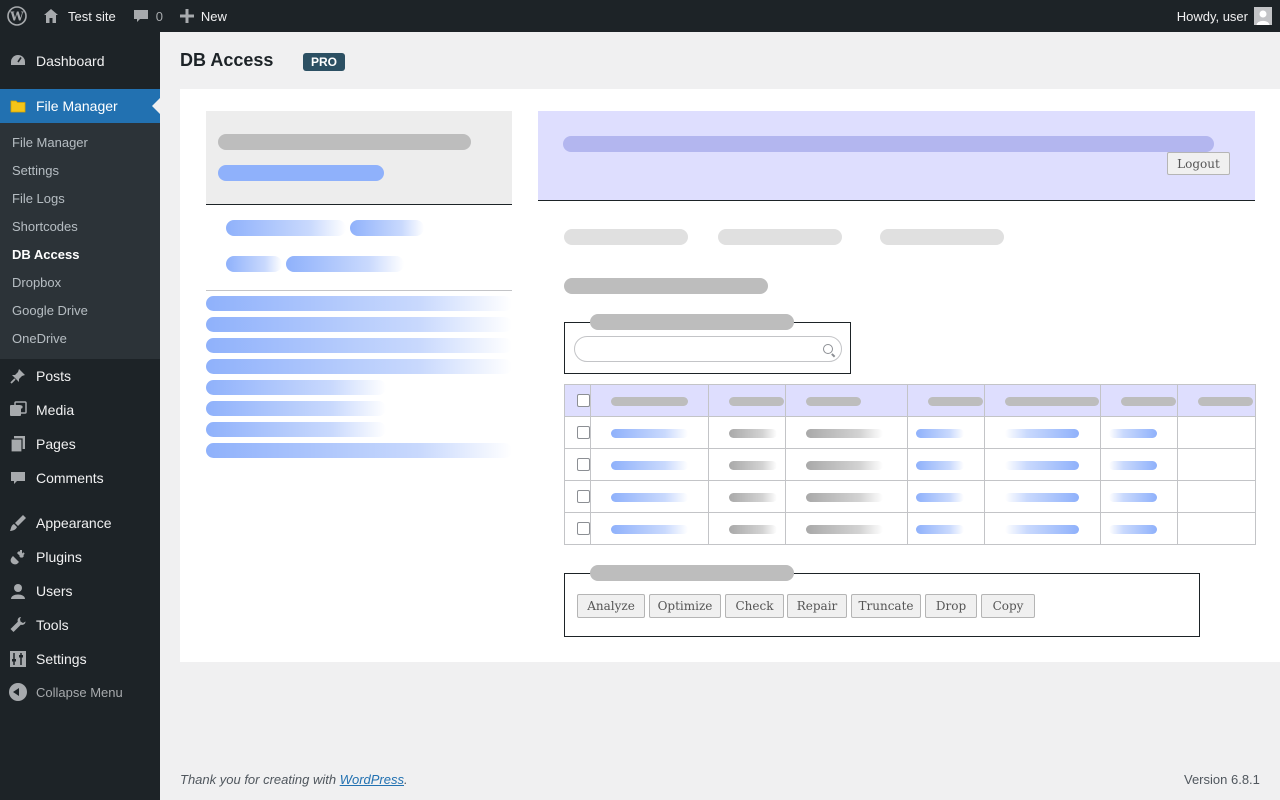 This screenshot has width=1280, height=800. I want to click on my-account-link: Howdy, user, so click(1228, 16).